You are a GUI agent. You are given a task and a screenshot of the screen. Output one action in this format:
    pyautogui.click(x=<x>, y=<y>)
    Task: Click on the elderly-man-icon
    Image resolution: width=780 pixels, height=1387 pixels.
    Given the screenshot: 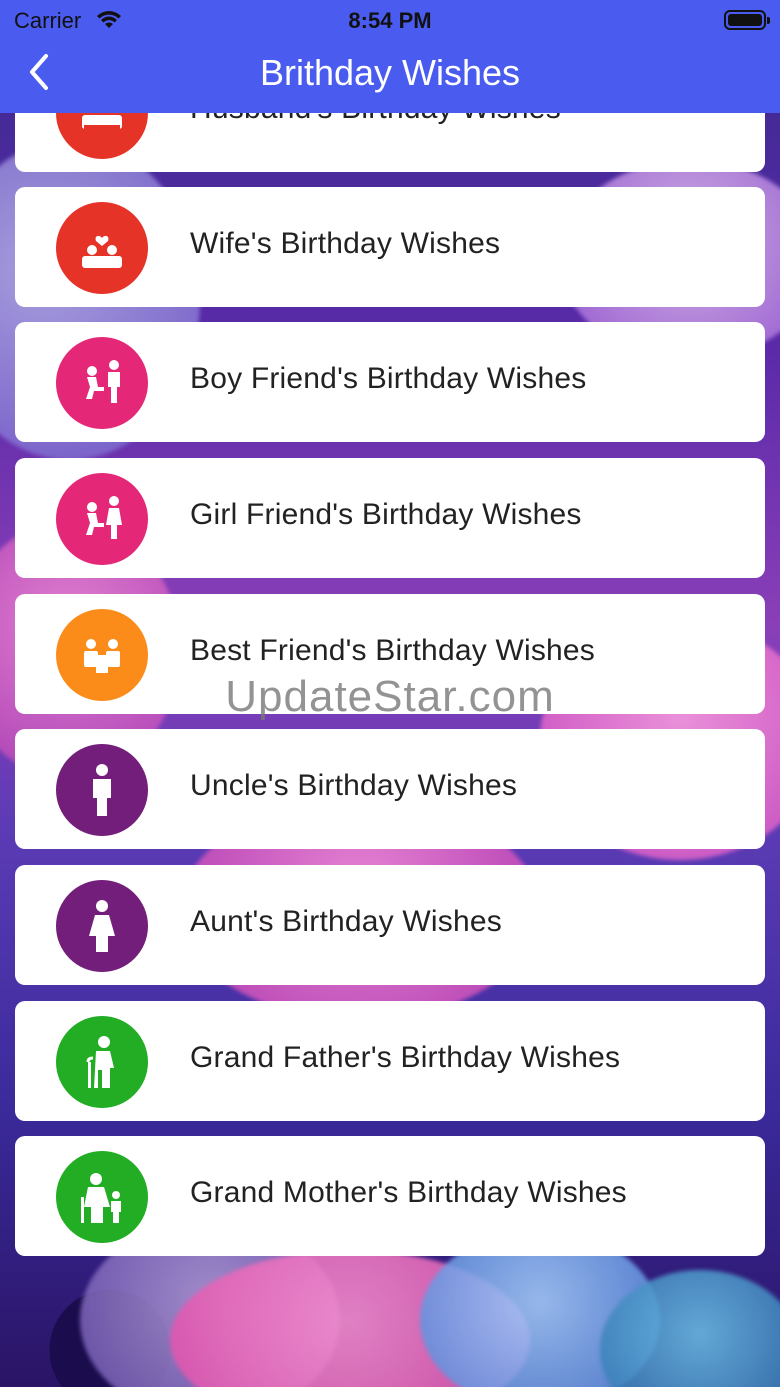 What is the action you would take?
    pyautogui.click(x=100, y=1062)
    